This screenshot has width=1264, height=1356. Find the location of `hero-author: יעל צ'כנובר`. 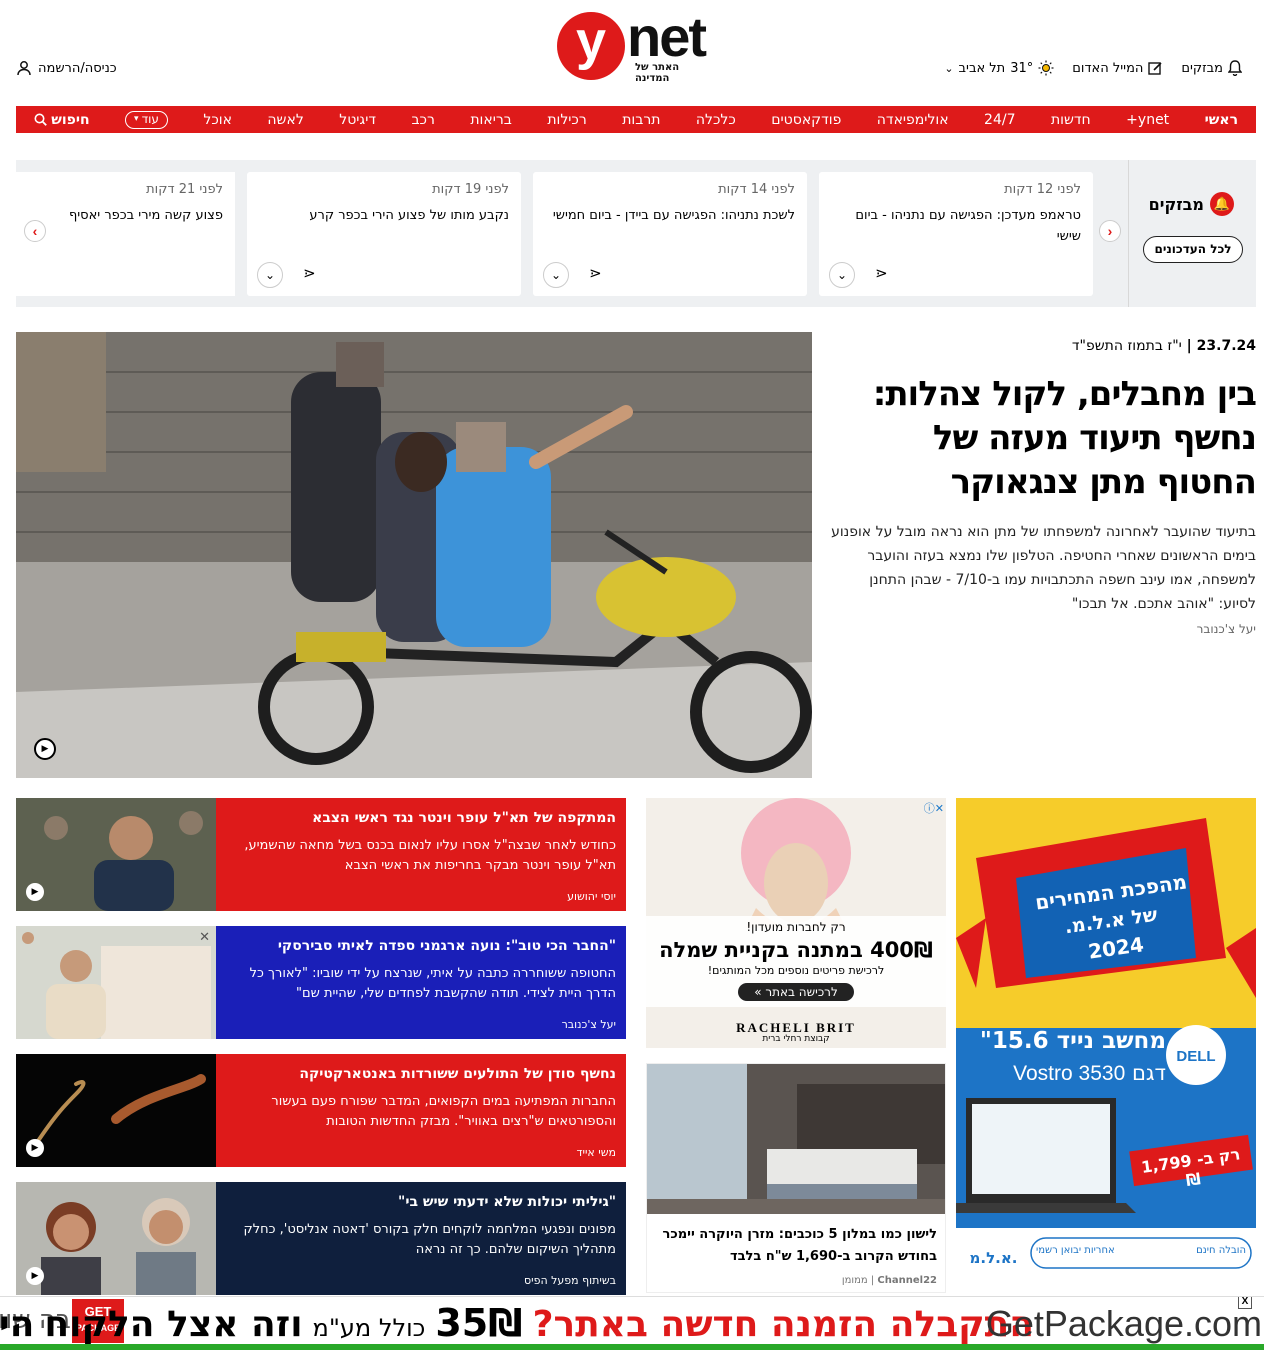

hero-author: יעל צ'כנובר is located at coordinates (1226, 629).